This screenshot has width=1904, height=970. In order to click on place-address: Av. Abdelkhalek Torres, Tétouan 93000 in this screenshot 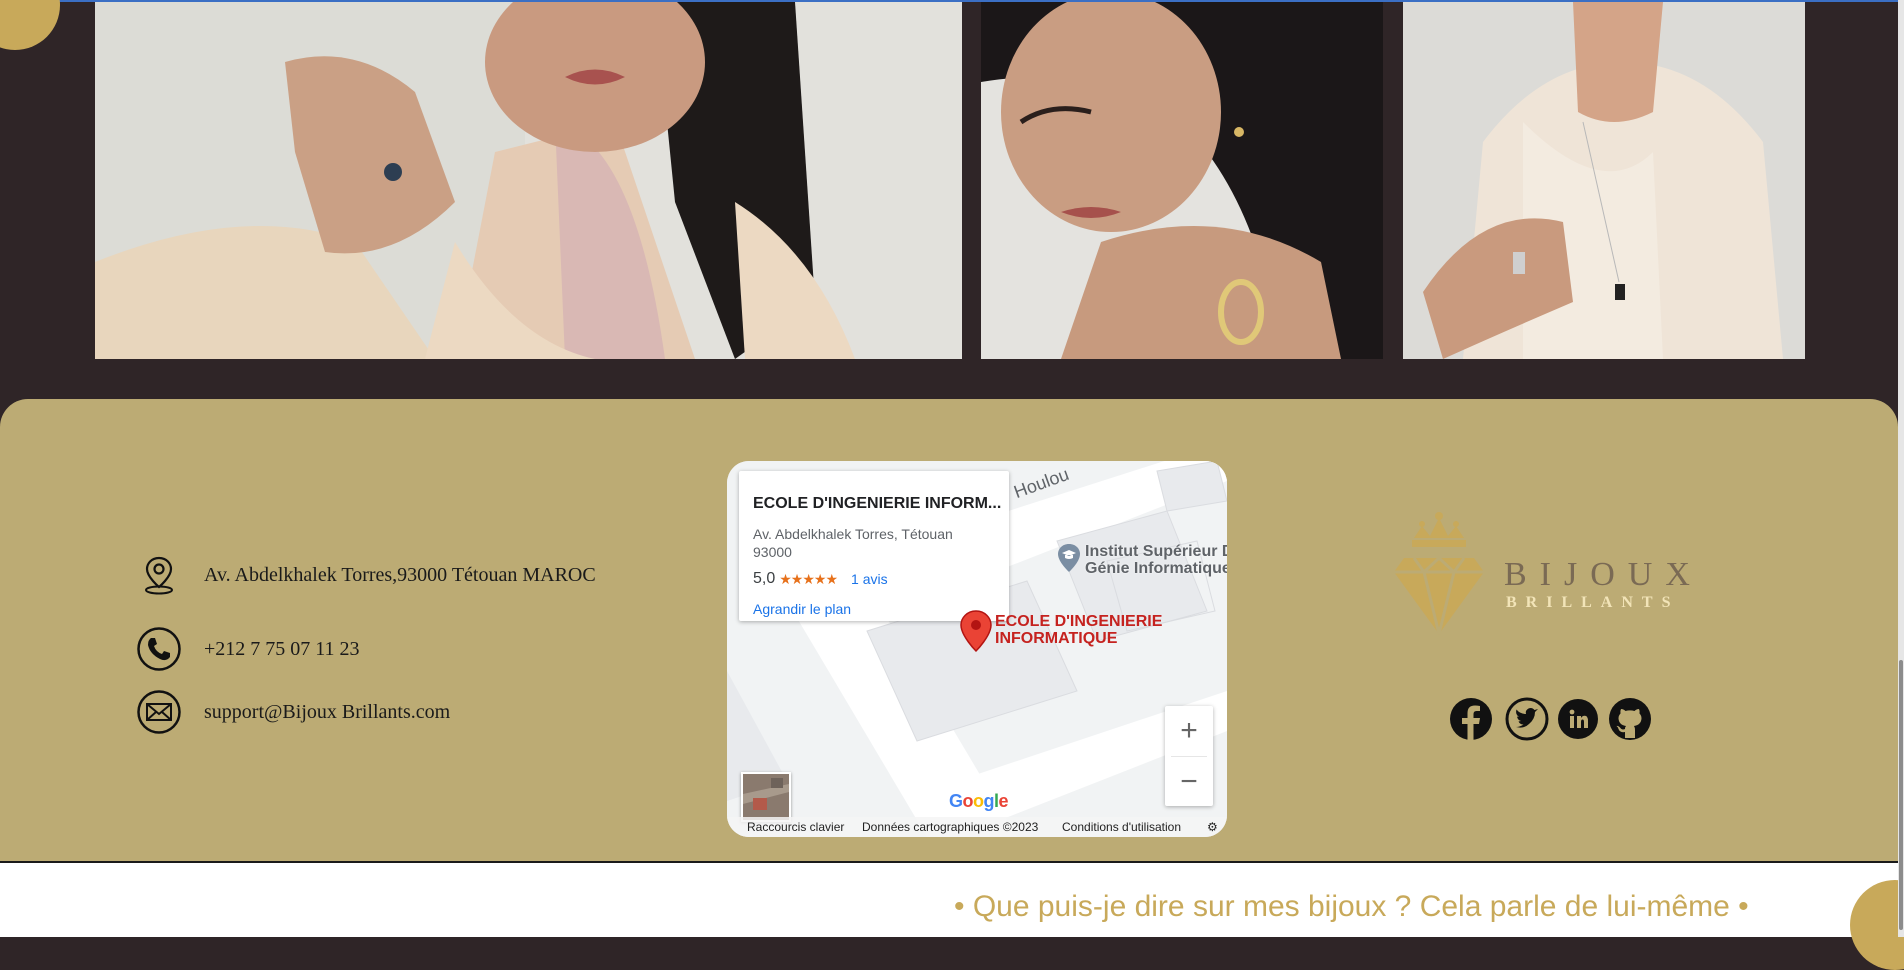, I will do `click(853, 543)`.